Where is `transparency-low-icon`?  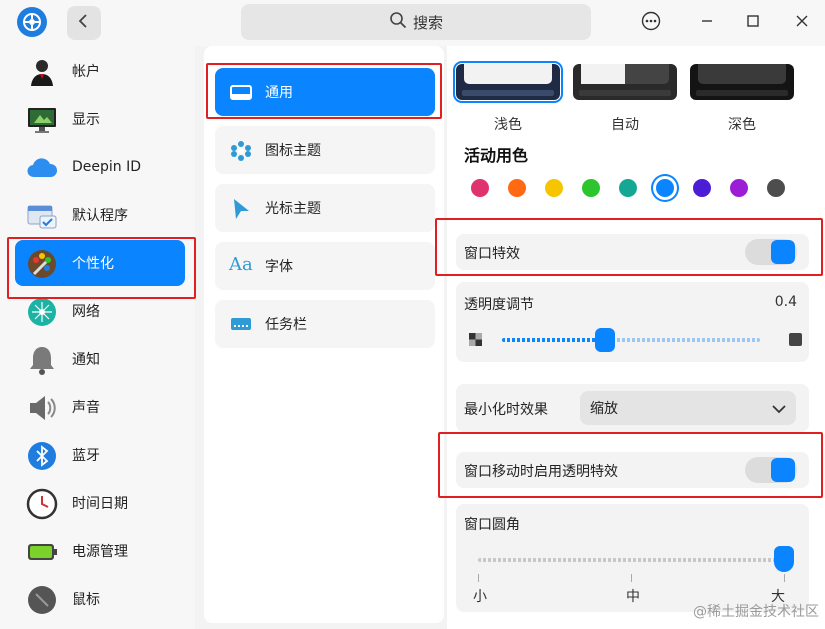 transparency-low-icon is located at coordinates (475, 339).